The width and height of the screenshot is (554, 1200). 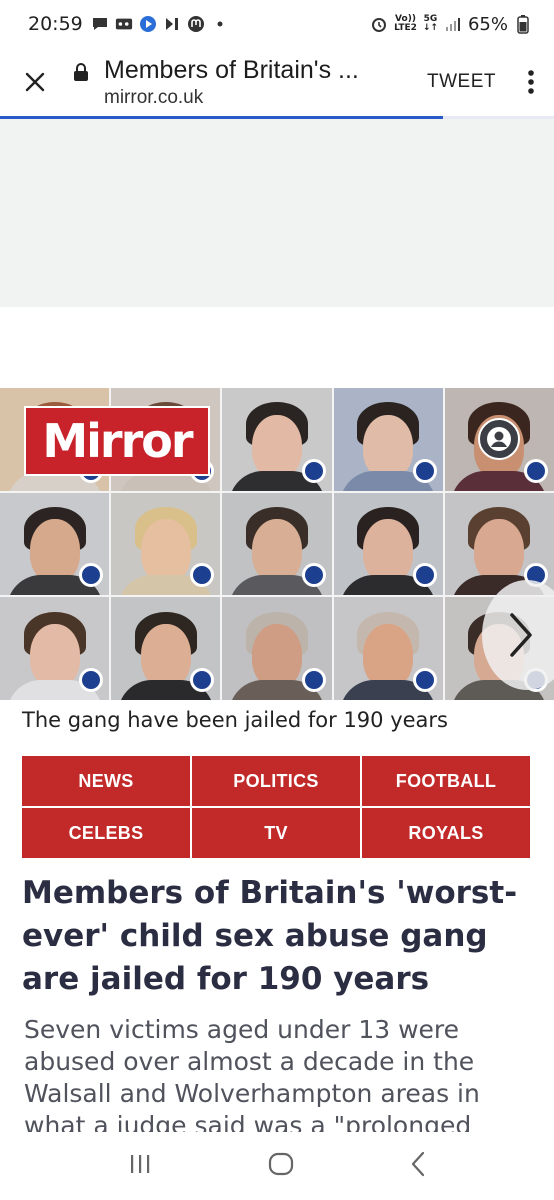 I want to click on recent-apps-button, so click(x=140, y=1166).